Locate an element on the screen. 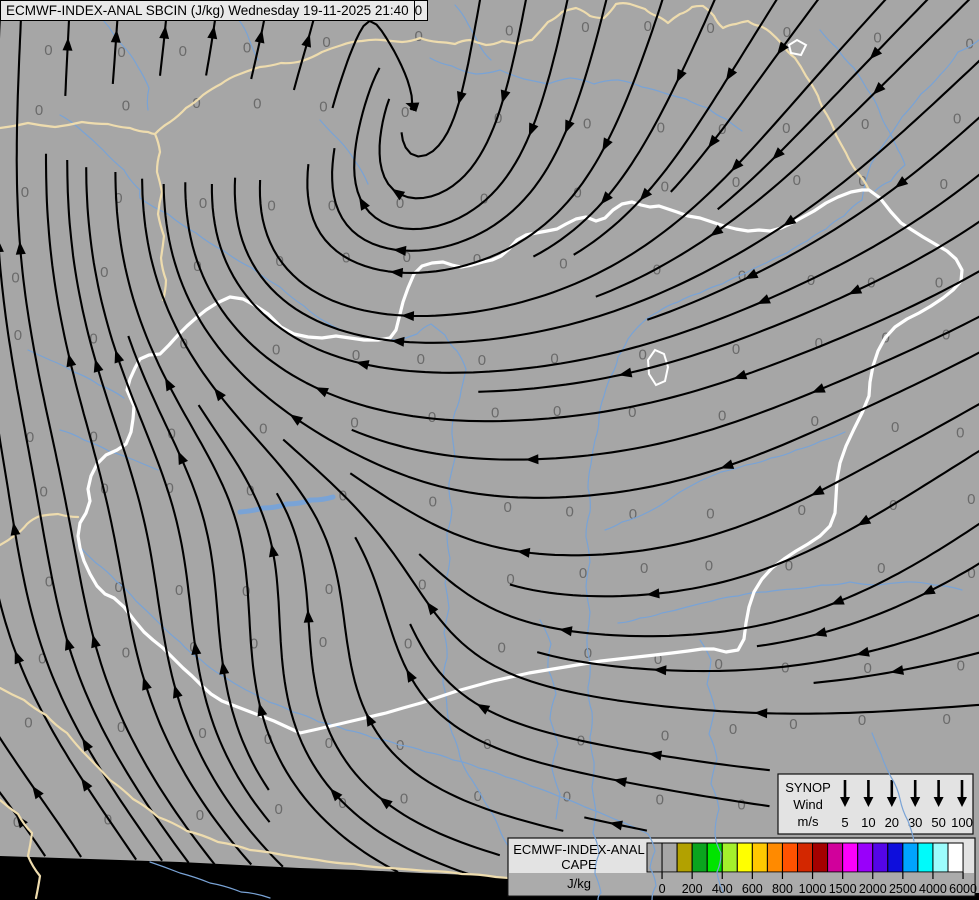 This screenshot has height=900, width=979. cape-legend-subtitle: CAPE is located at coordinates (579, 864).